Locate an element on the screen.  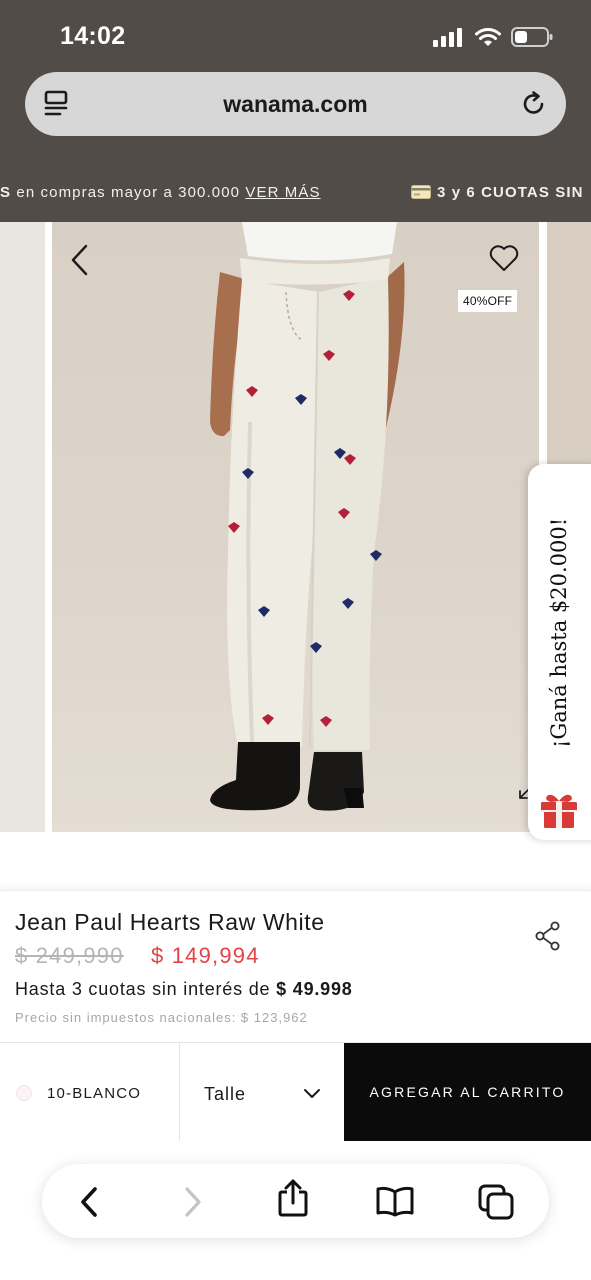
browser-toolbar is located at coordinates (295, 1201).